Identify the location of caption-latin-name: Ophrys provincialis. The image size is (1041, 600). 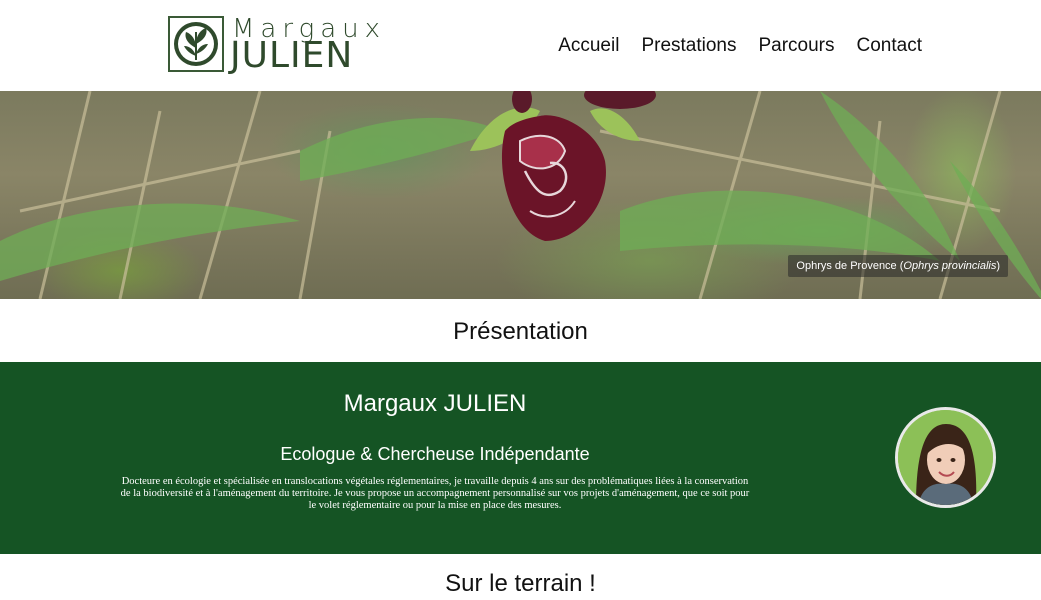
(950, 266).